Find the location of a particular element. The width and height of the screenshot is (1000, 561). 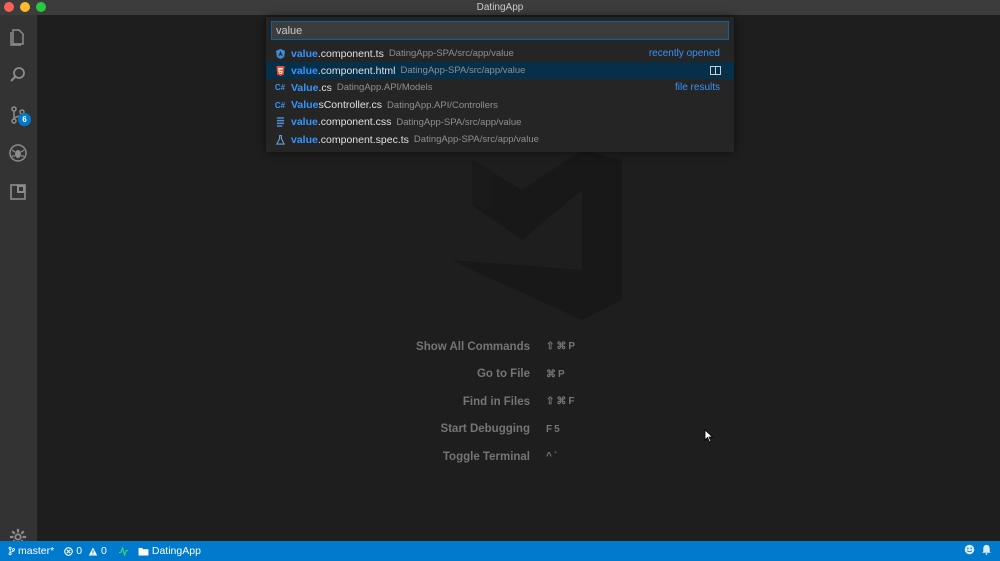

warning-icon is located at coordinates (93, 551).